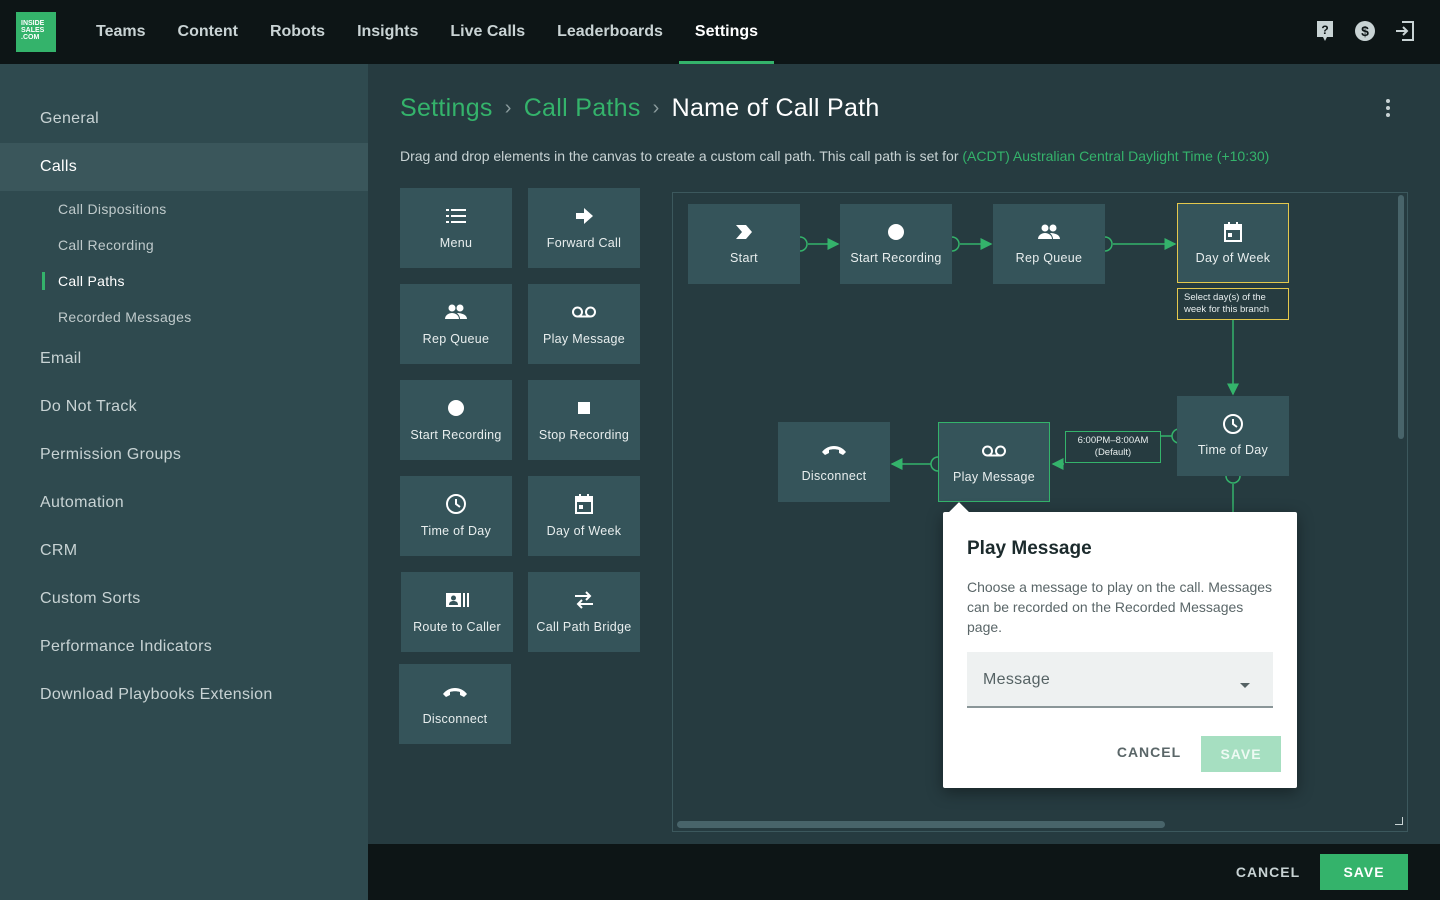 The height and width of the screenshot is (900, 1440). Describe the element at coordinates (184, 551) in the screenshot. I see `sidebar-item-crm: CRM` at that location.